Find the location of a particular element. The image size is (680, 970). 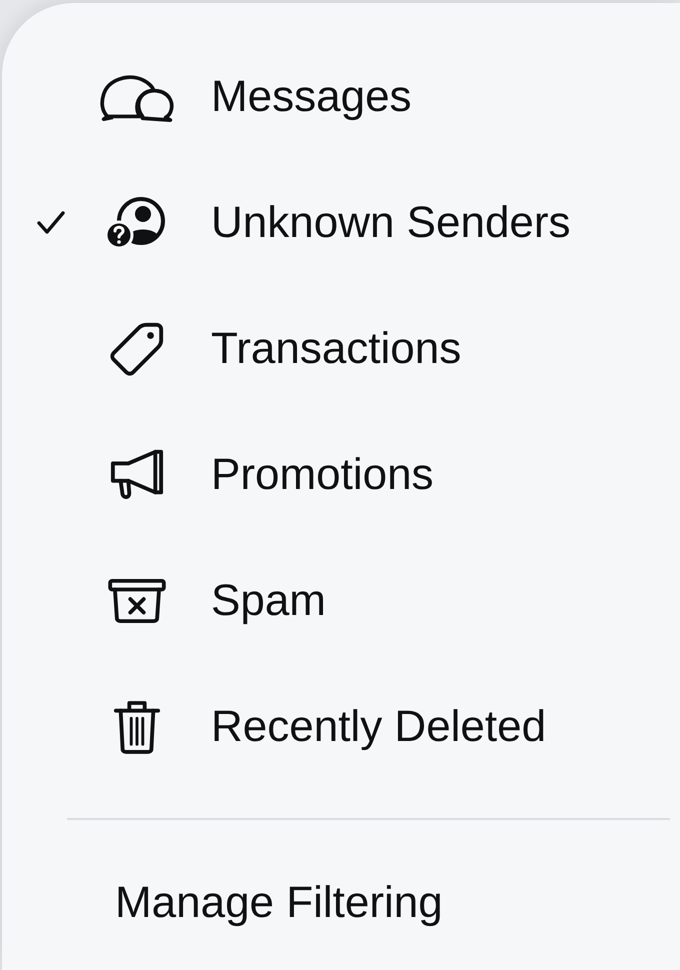

menu-item-label: Spam is located at coordinates (268, 601).